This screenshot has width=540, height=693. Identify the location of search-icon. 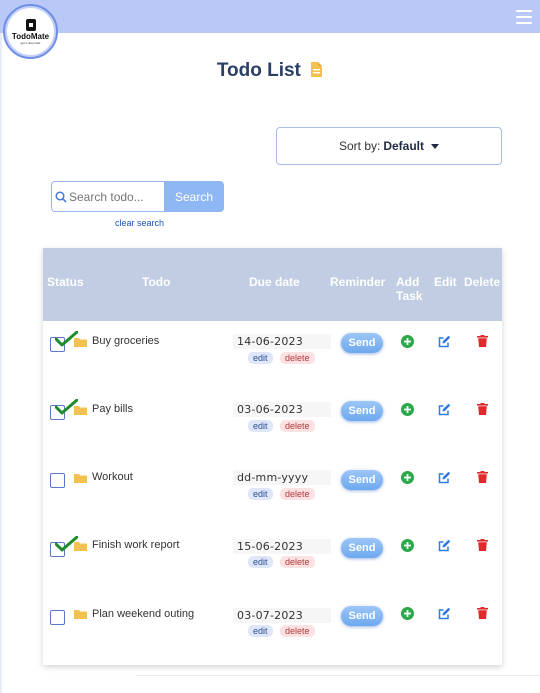
(61, 196).